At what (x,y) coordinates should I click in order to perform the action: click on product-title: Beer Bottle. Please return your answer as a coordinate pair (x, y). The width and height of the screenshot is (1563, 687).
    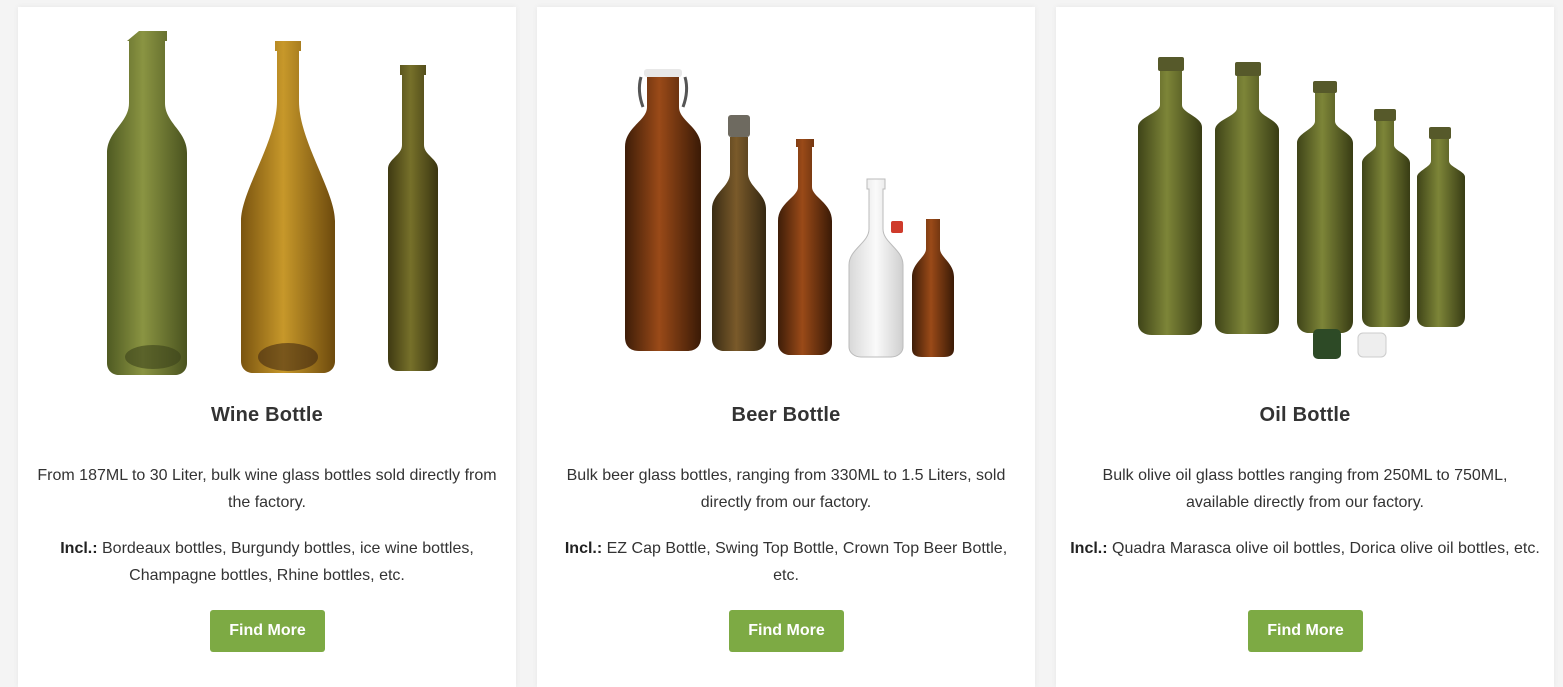
    Looking at the image, I should click on (786, 415).